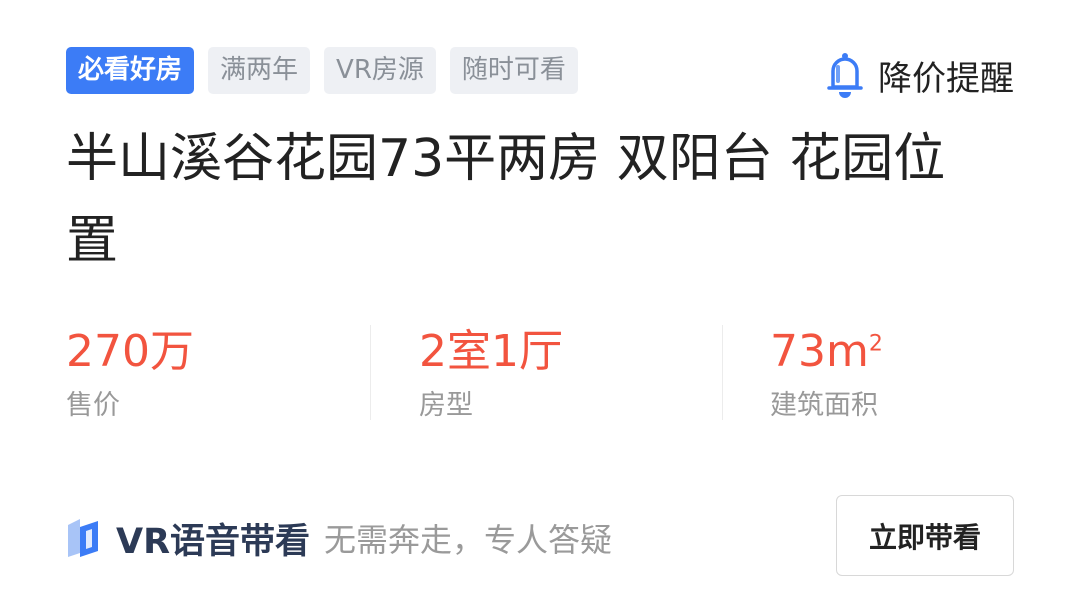  I want to click on stat-area-unit-exponent: 2, so click(875, 344).